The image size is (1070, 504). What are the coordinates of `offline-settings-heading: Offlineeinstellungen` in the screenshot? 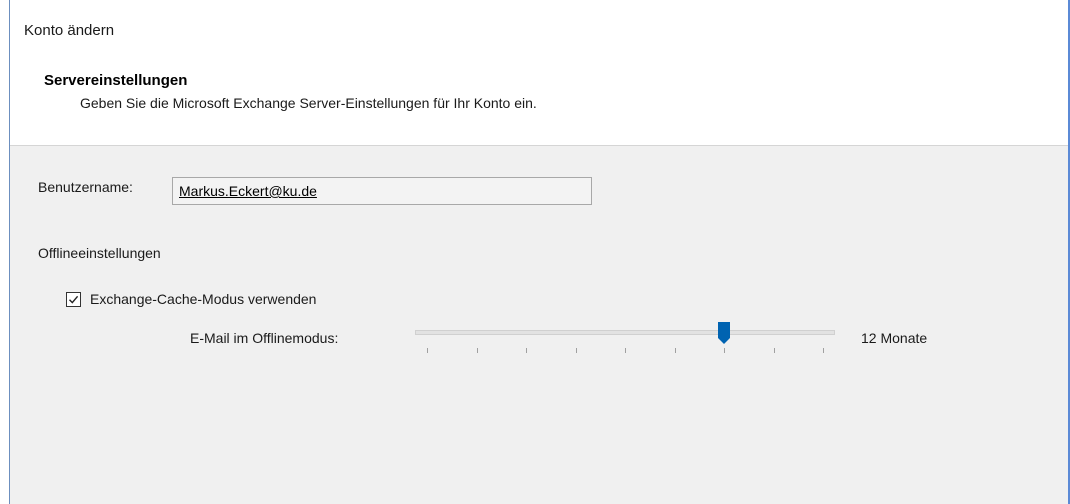 It's located at (99, 253).